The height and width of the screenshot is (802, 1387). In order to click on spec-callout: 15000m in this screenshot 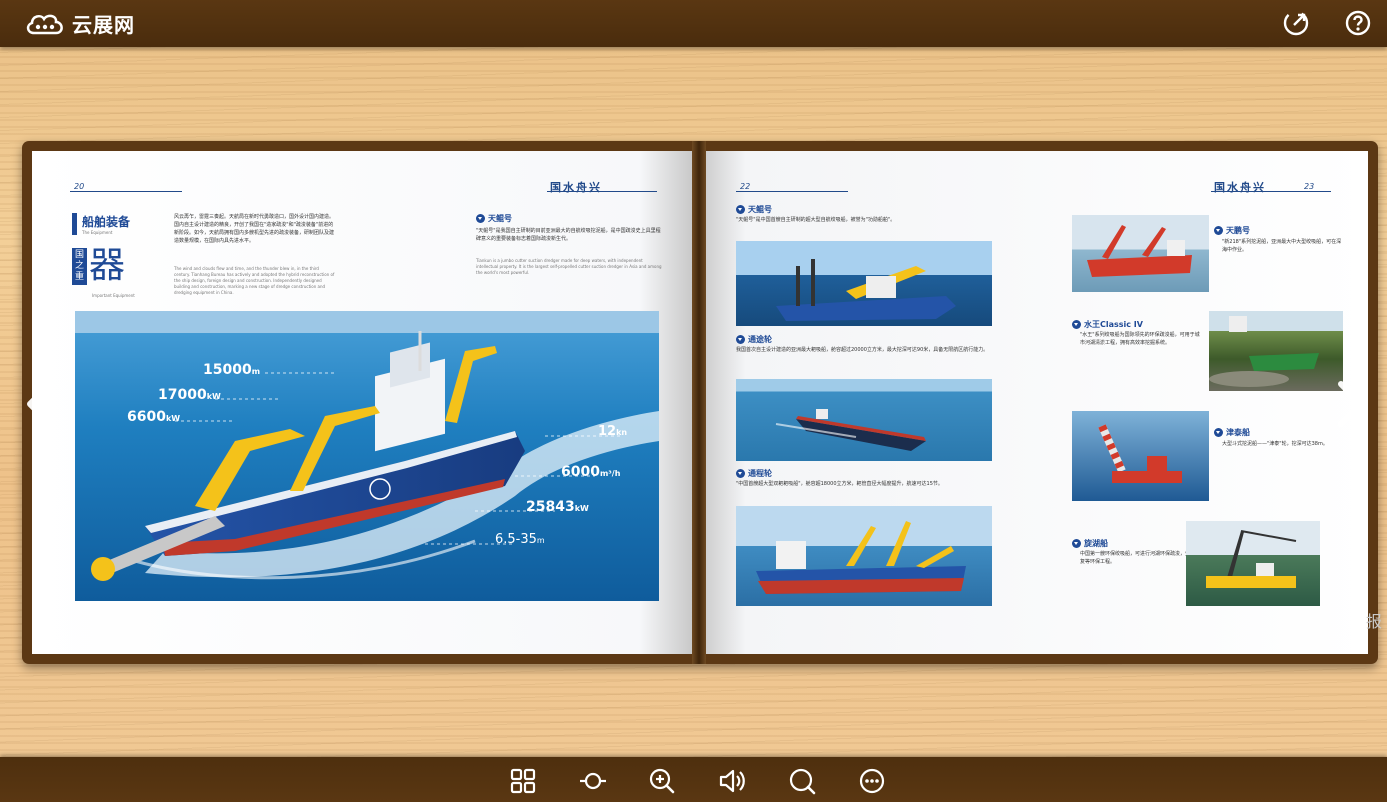, I will do `click(231, 370)`.